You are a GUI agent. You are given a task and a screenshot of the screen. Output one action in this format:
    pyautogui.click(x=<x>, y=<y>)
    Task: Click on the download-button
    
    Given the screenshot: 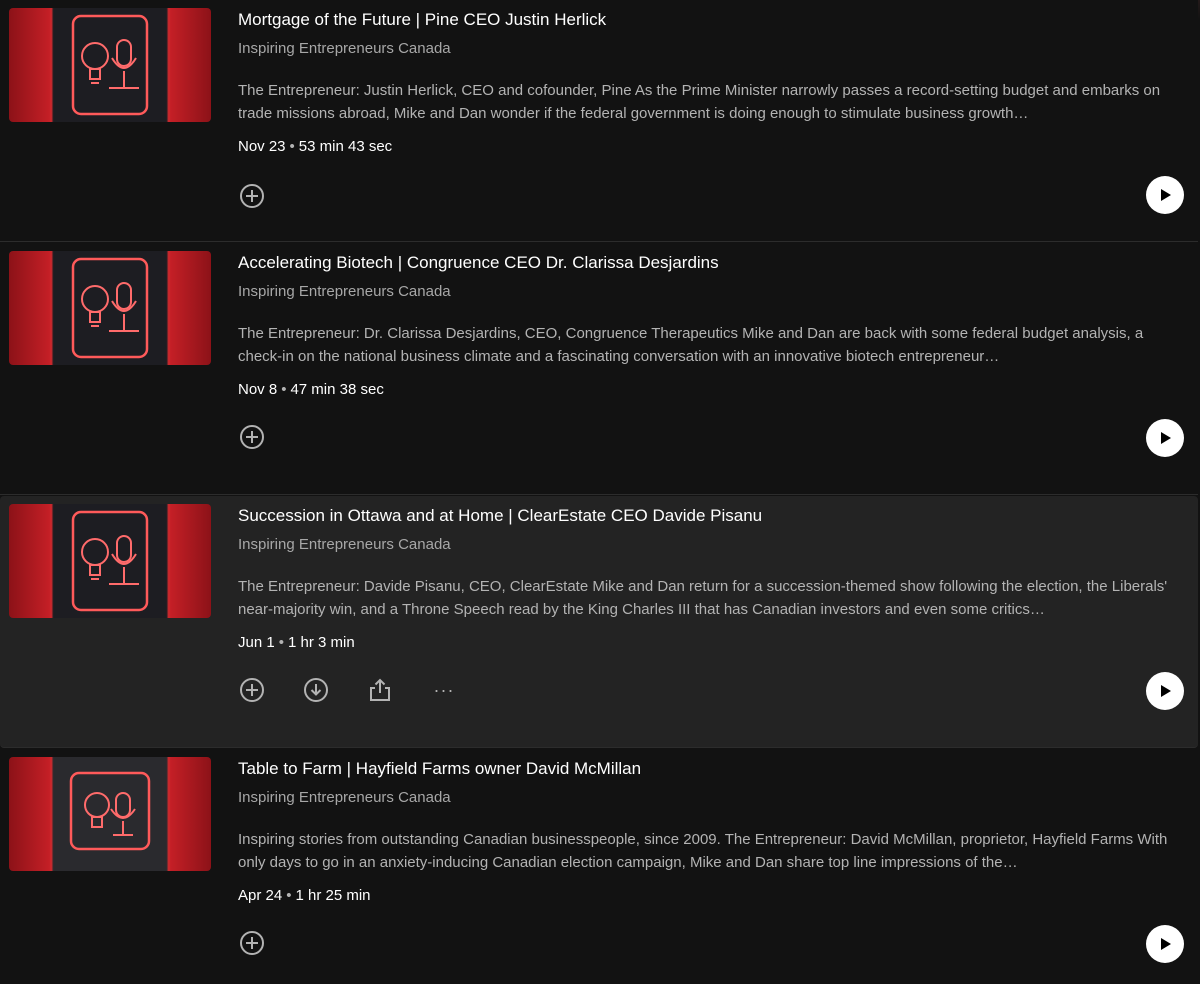 What is the action you would take?
    pyautogui.click(x=316, y=690)
    